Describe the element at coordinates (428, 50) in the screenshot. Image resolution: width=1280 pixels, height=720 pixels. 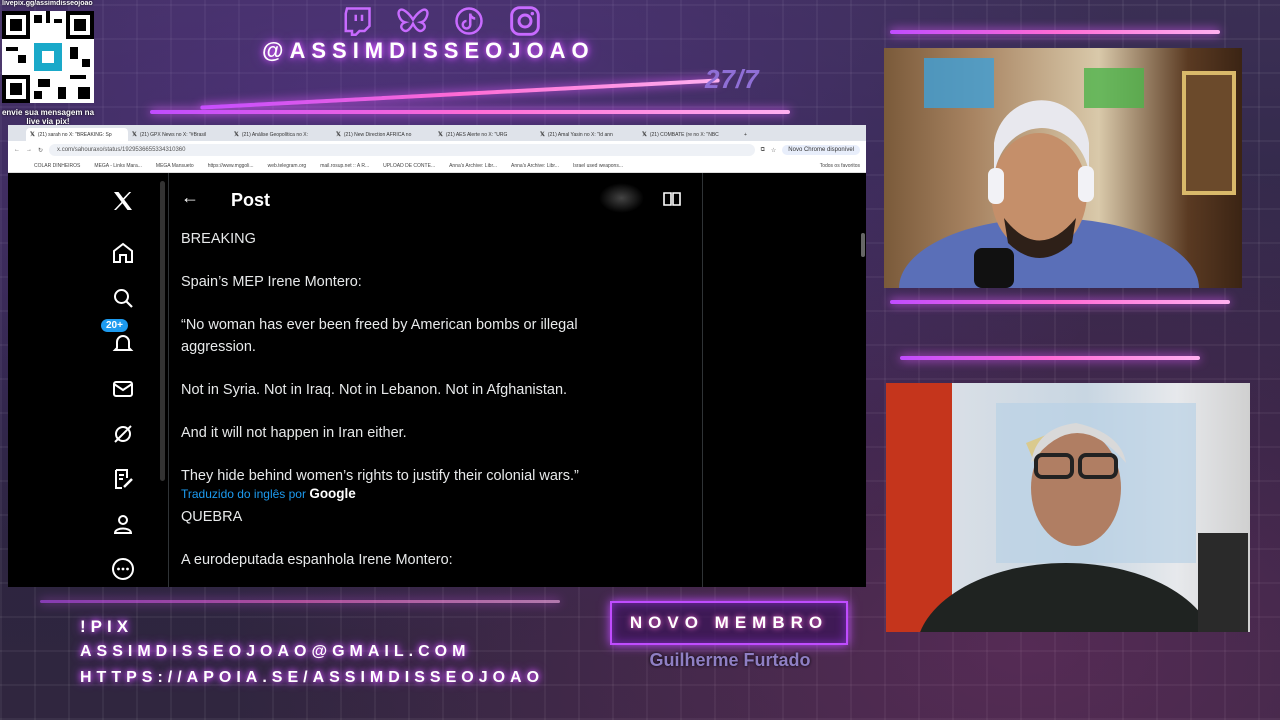
I see `channel-handle: @ASSIMDISSEOJOAO` at that location.